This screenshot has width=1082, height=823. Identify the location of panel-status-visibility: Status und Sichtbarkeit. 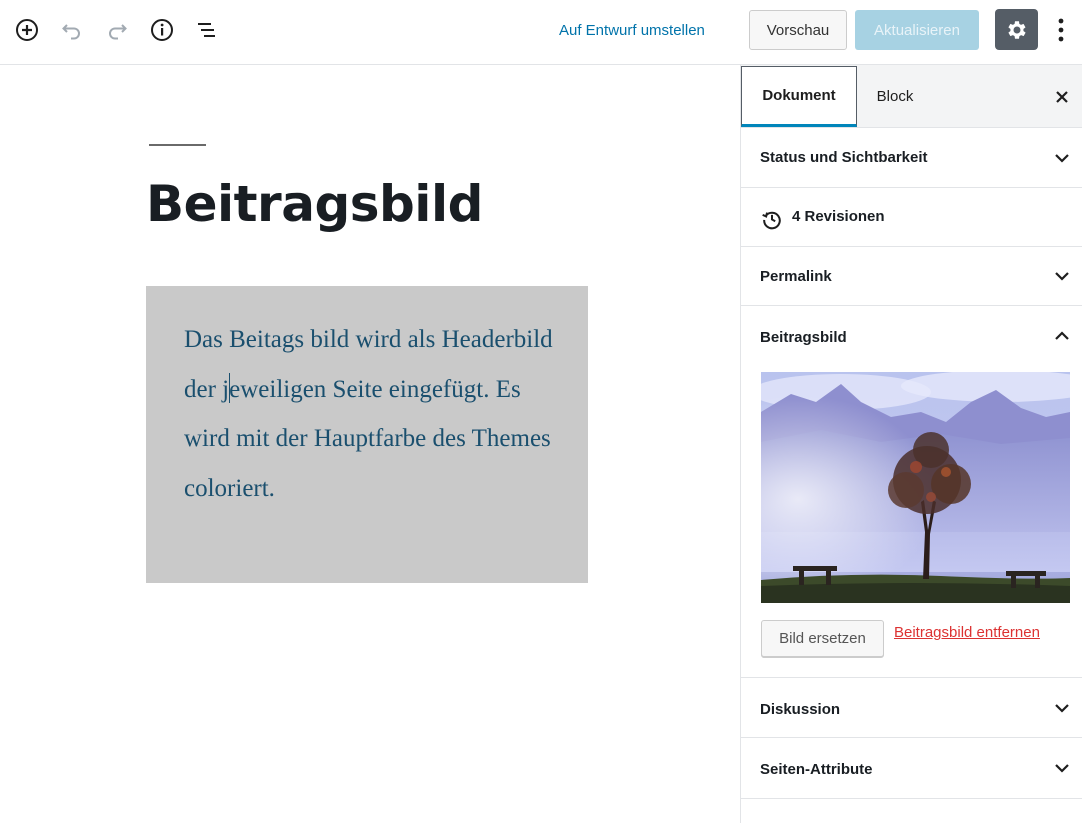
(911, 158).